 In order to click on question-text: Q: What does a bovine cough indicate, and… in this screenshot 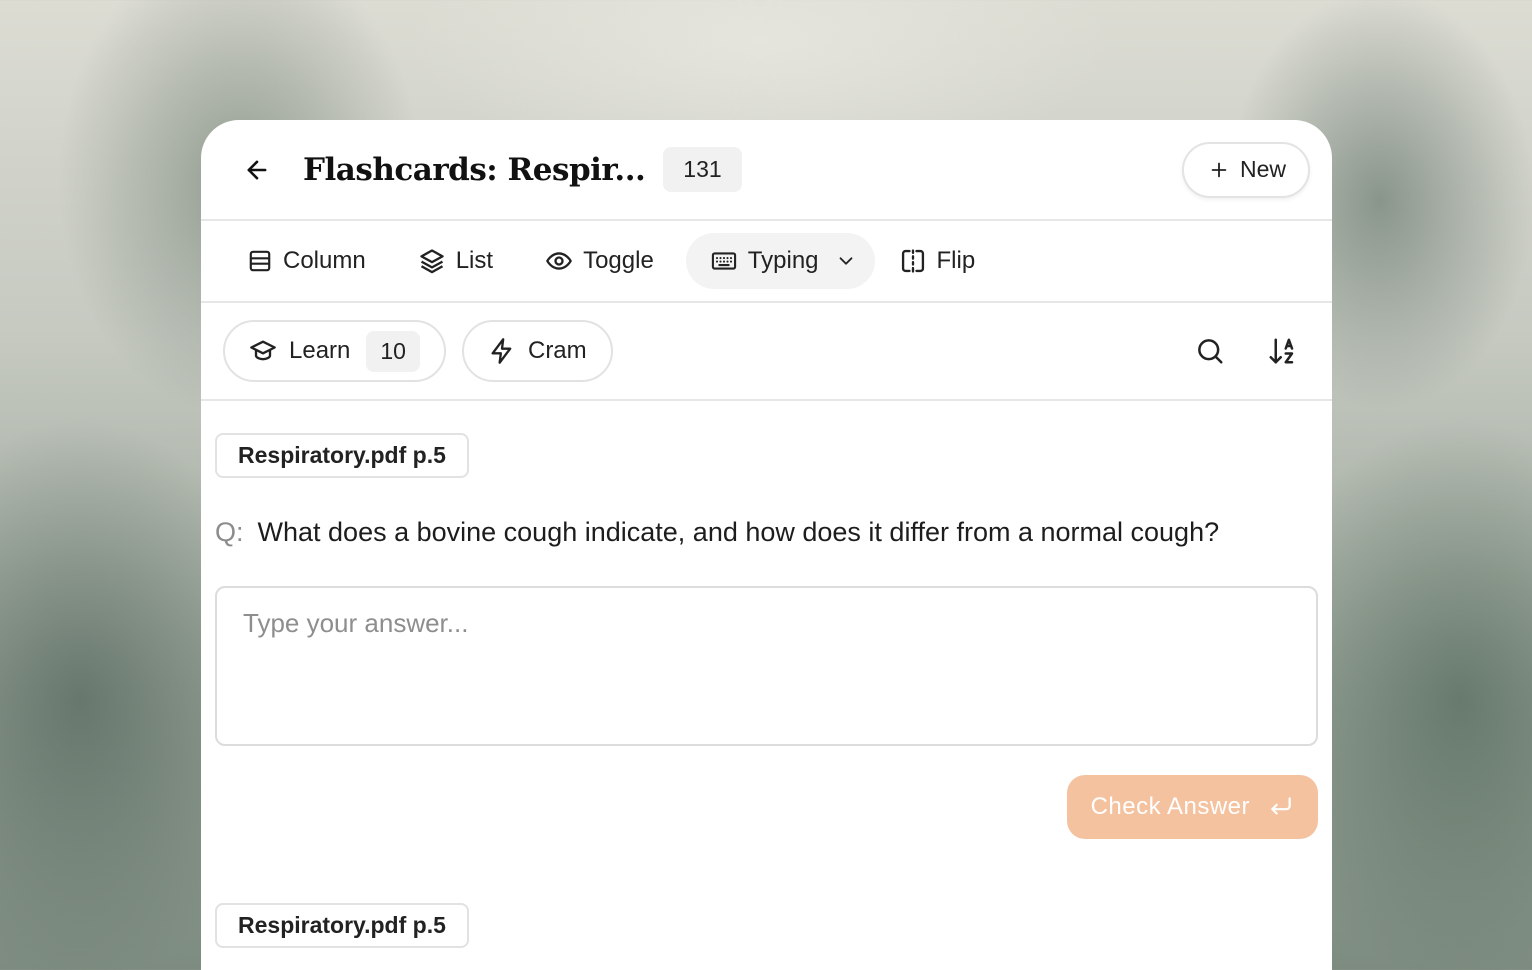, I will do `click(766, 532)`.